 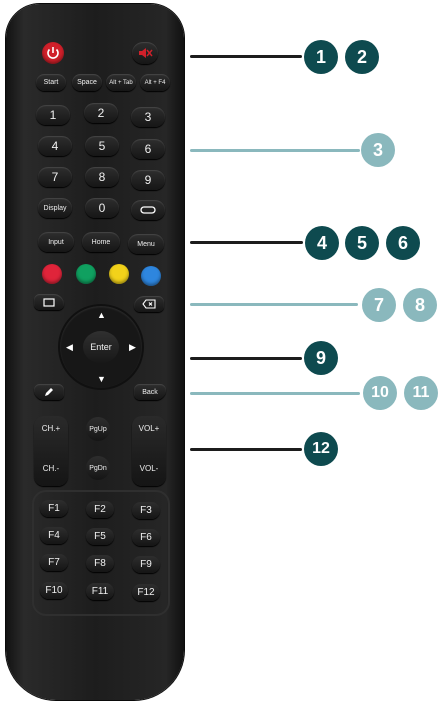 I want to click on power-icon, so click(x=53, y=53).